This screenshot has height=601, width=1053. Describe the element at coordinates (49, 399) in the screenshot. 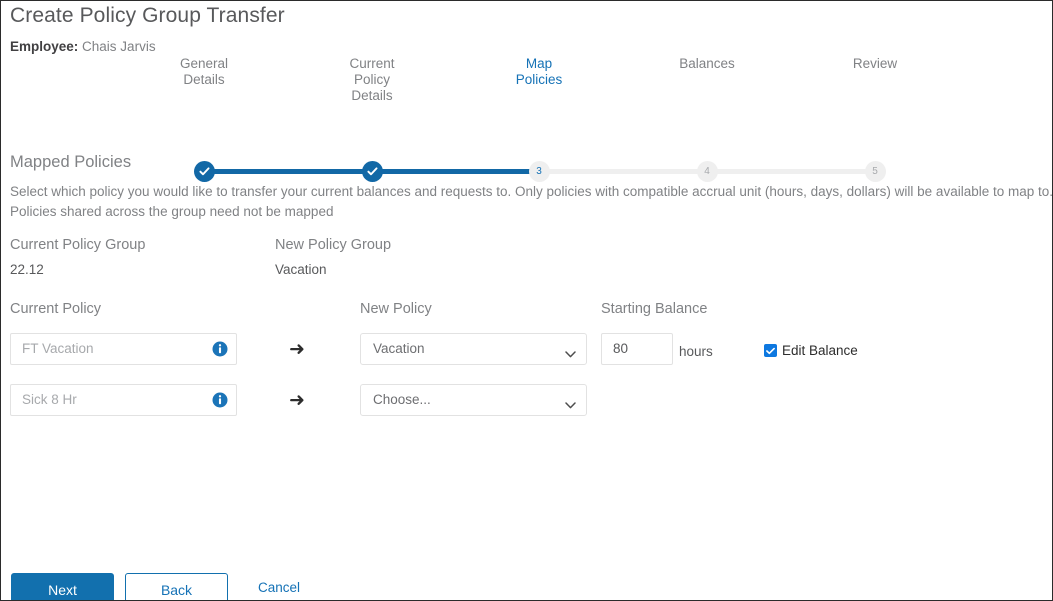

I see `current-policy-value: Sick 8 Hr` at that location.